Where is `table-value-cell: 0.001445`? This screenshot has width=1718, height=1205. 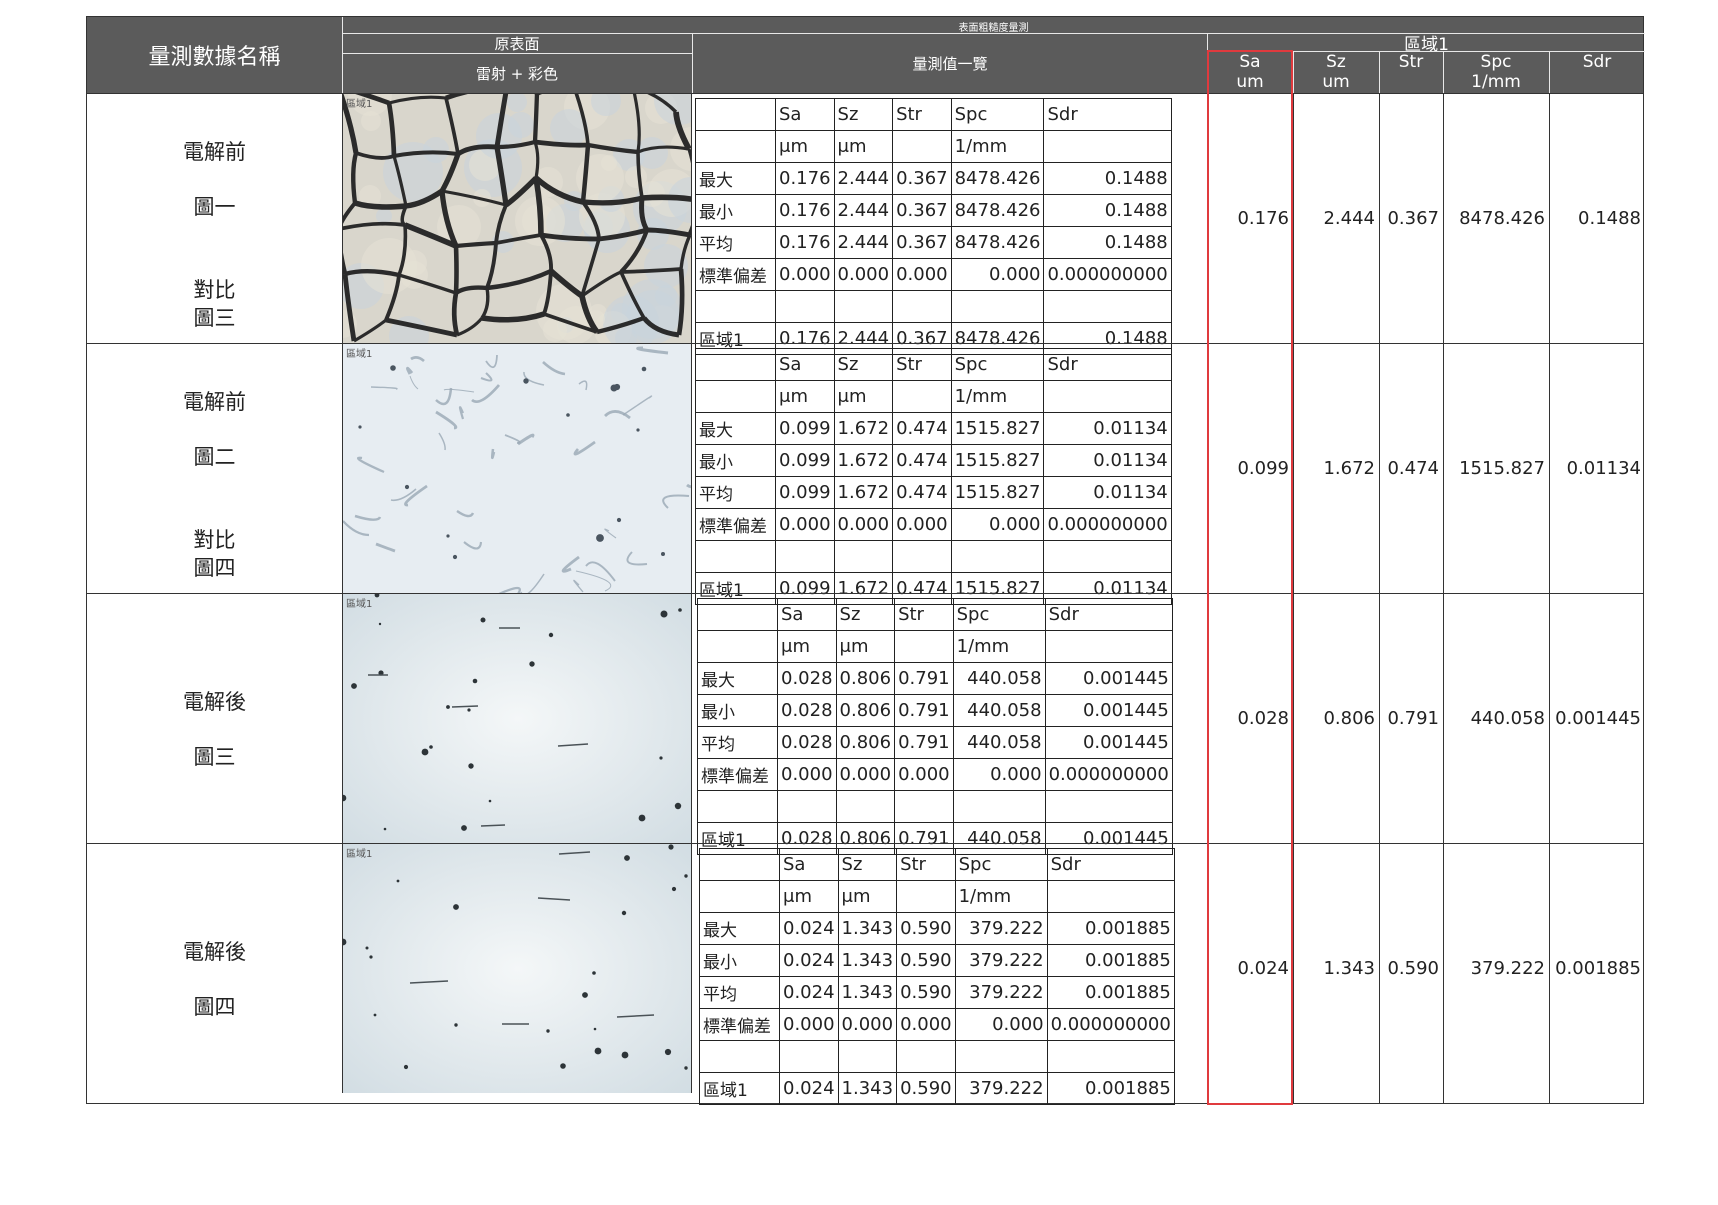
table-value-cell: 0.001445 is located at coordinates (1108, 710).